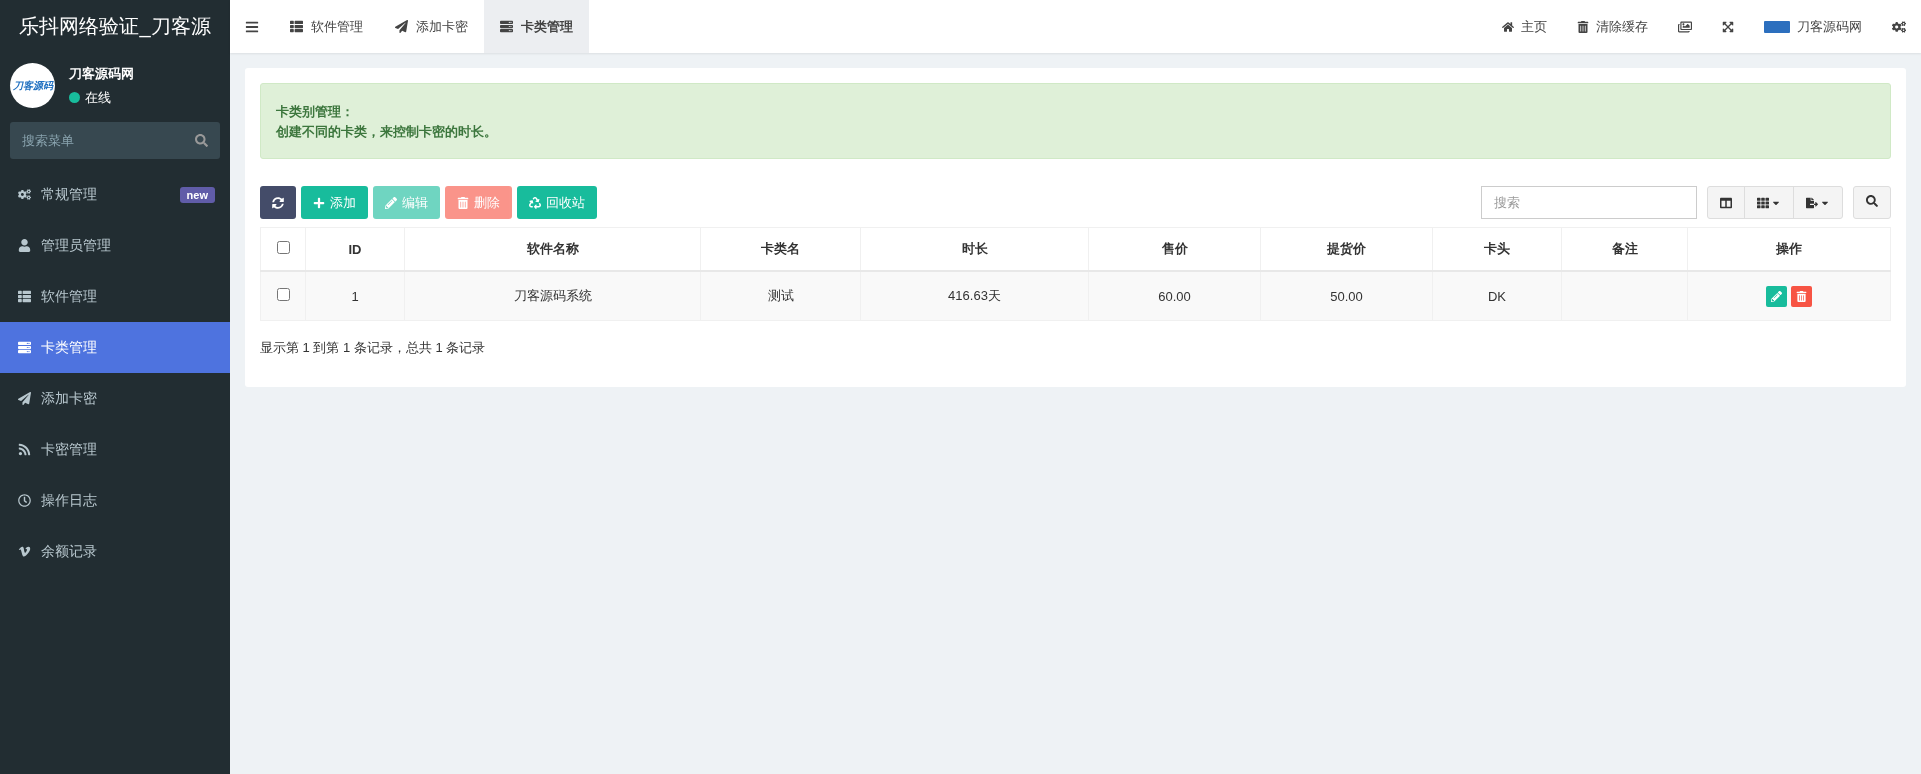  I want to click on refresh-icon, so click(278, 202).